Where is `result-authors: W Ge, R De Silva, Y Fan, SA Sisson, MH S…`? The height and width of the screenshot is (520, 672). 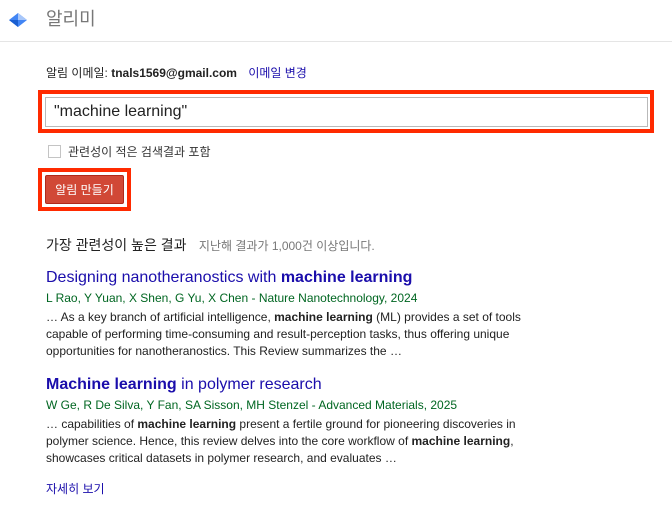 result-authors: W Ge, R De Silva, Y Fan, SA Sisson, MH S… is located at coordinates (252, 405).